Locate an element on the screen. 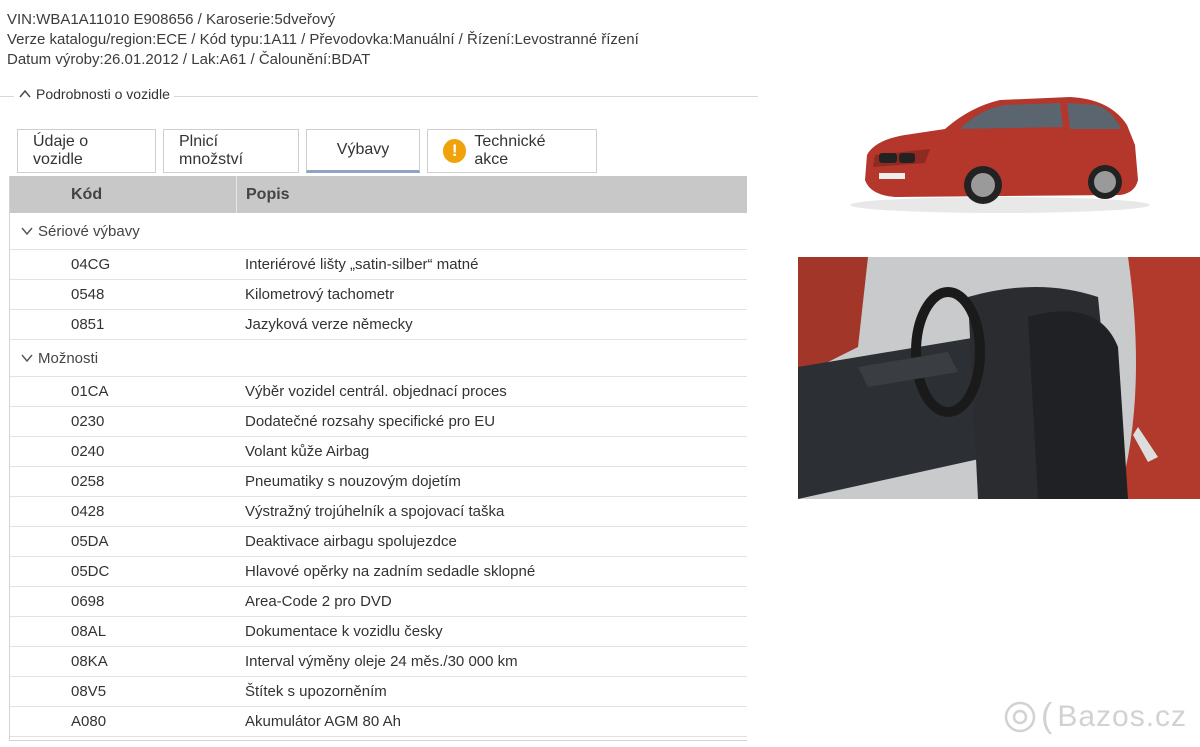 The width and height of the screenshot is (1200, 747). row-description: Interval výměny oleje 24 měs./30 000 km is located at coordinates (381, 661).